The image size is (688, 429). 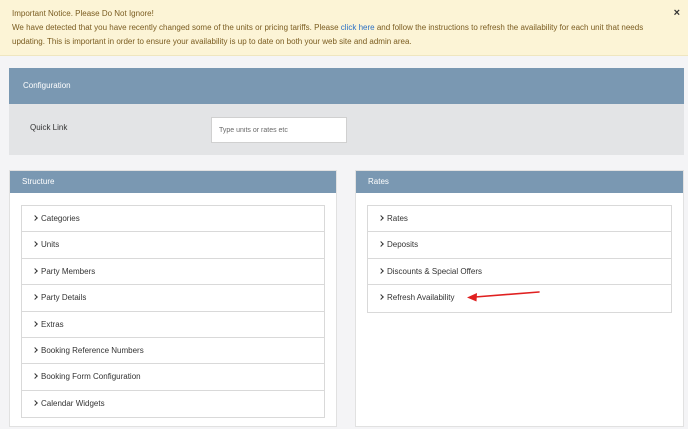 What do you see at coordinates (519, 182) in the screenshot?
I see `rates-header: Rates` at bounding box center [519, 182].